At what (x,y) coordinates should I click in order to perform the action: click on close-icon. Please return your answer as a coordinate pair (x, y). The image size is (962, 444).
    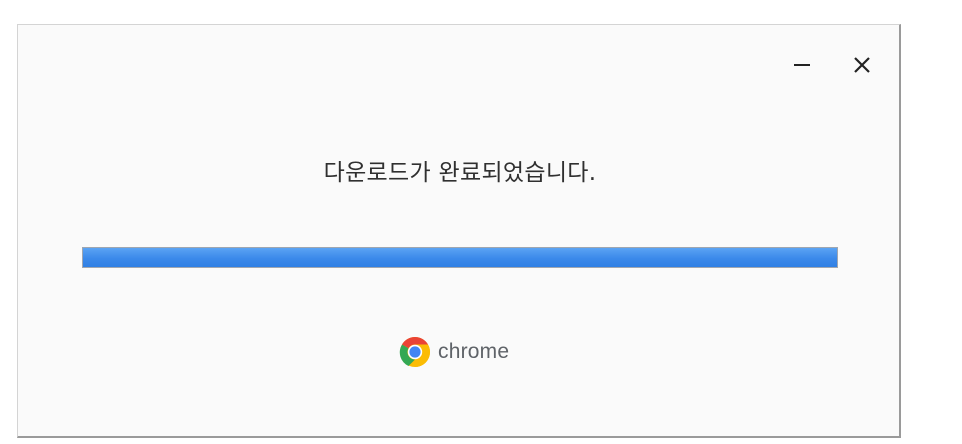
    Looking at the image, I should click on (862, 65).